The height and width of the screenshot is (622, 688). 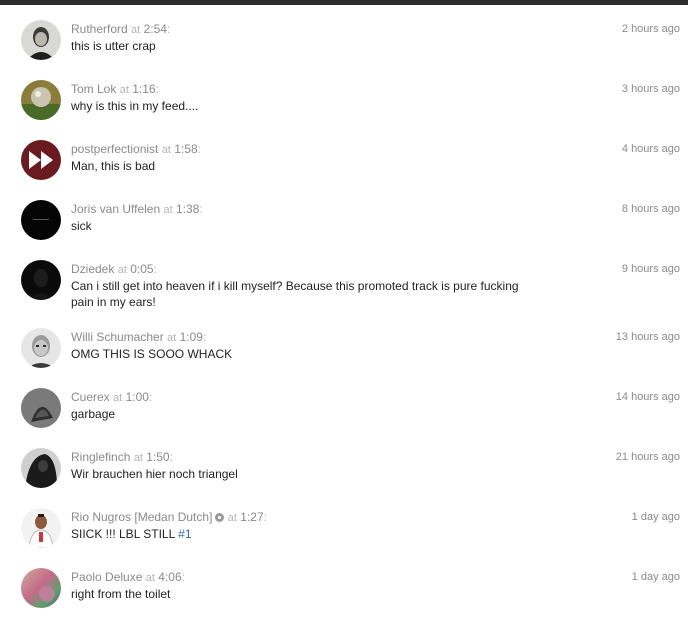 What do you see at coordinates (92, 269) in the screenshot?
I see `username-link: Dziedek` at bounding box center [92, 269].